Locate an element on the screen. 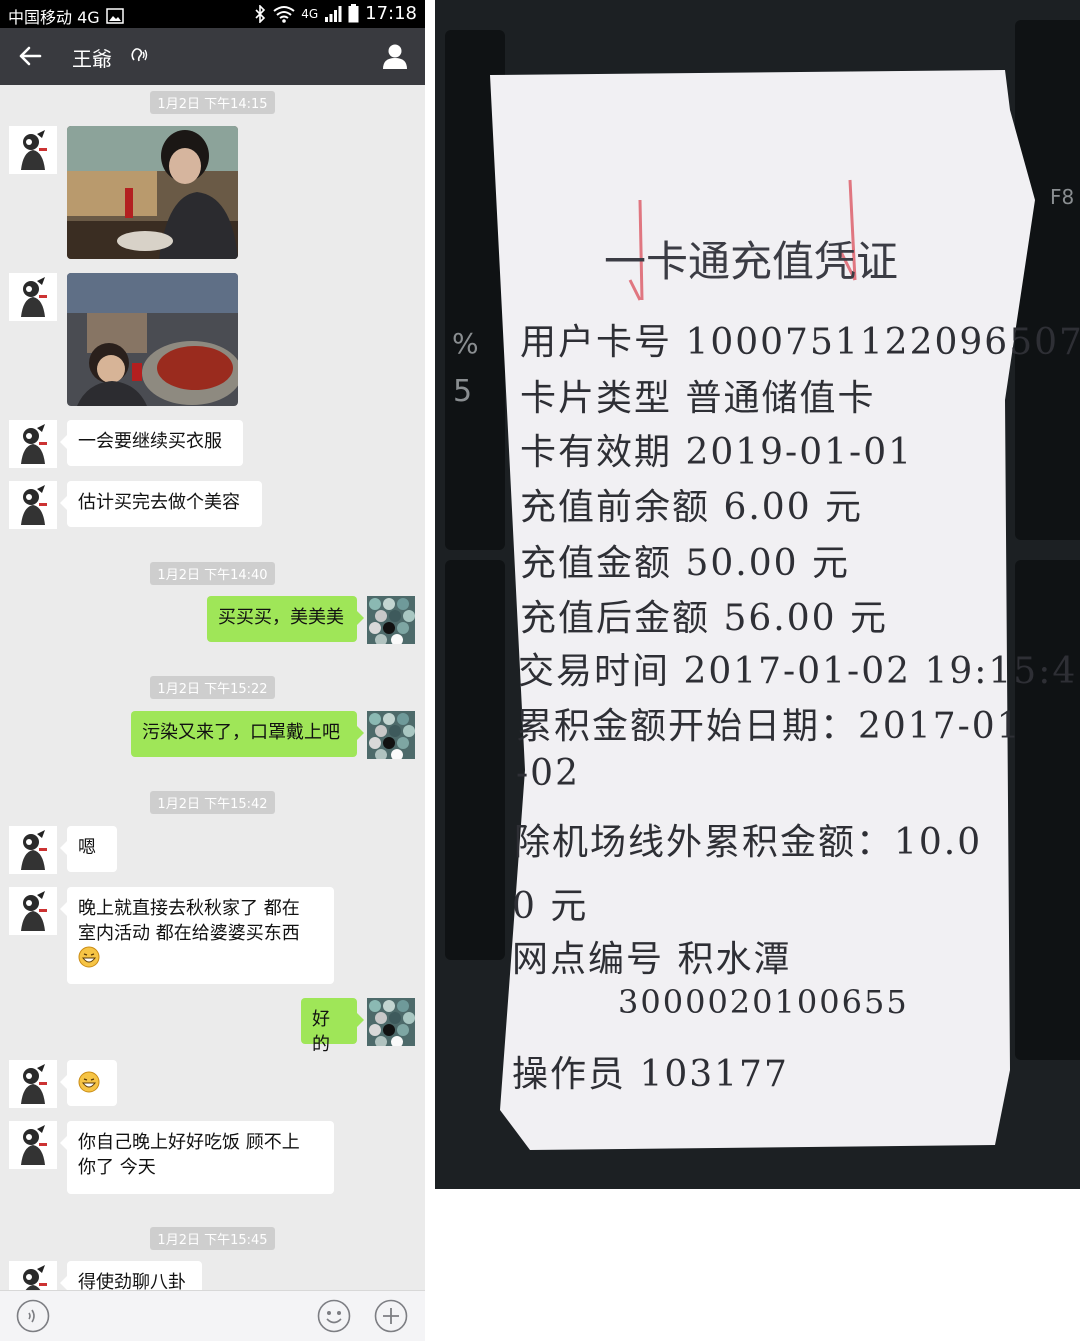 The height and width of the screenshot is (1341, 1080). receipt-line: 充值后金额 56.00 元 is located at coordinates (704, 618).